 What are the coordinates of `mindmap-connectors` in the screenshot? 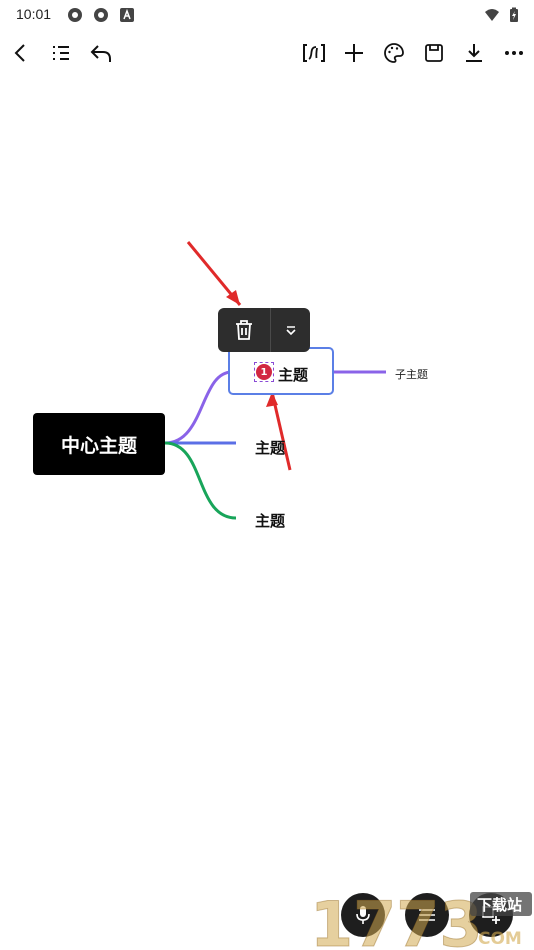 It's located at (275, 380).